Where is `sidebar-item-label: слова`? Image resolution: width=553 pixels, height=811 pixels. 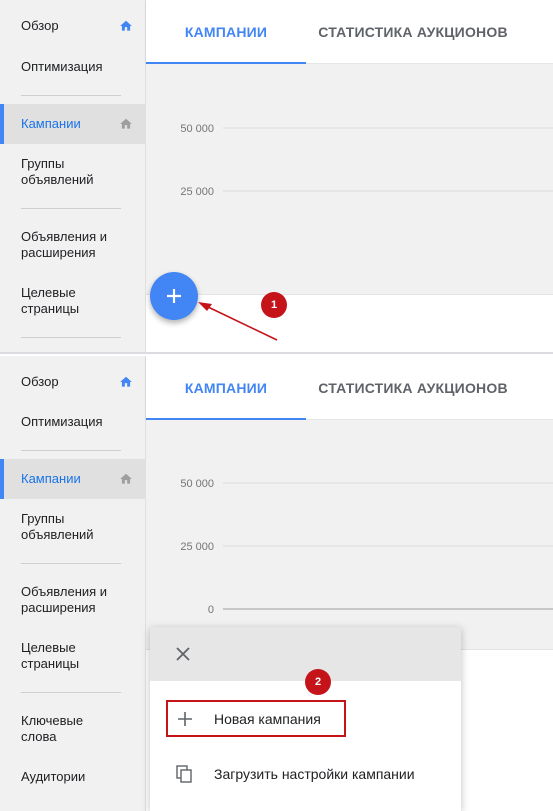
sidebar-item-label: слова is located at coordinates (39, 736).